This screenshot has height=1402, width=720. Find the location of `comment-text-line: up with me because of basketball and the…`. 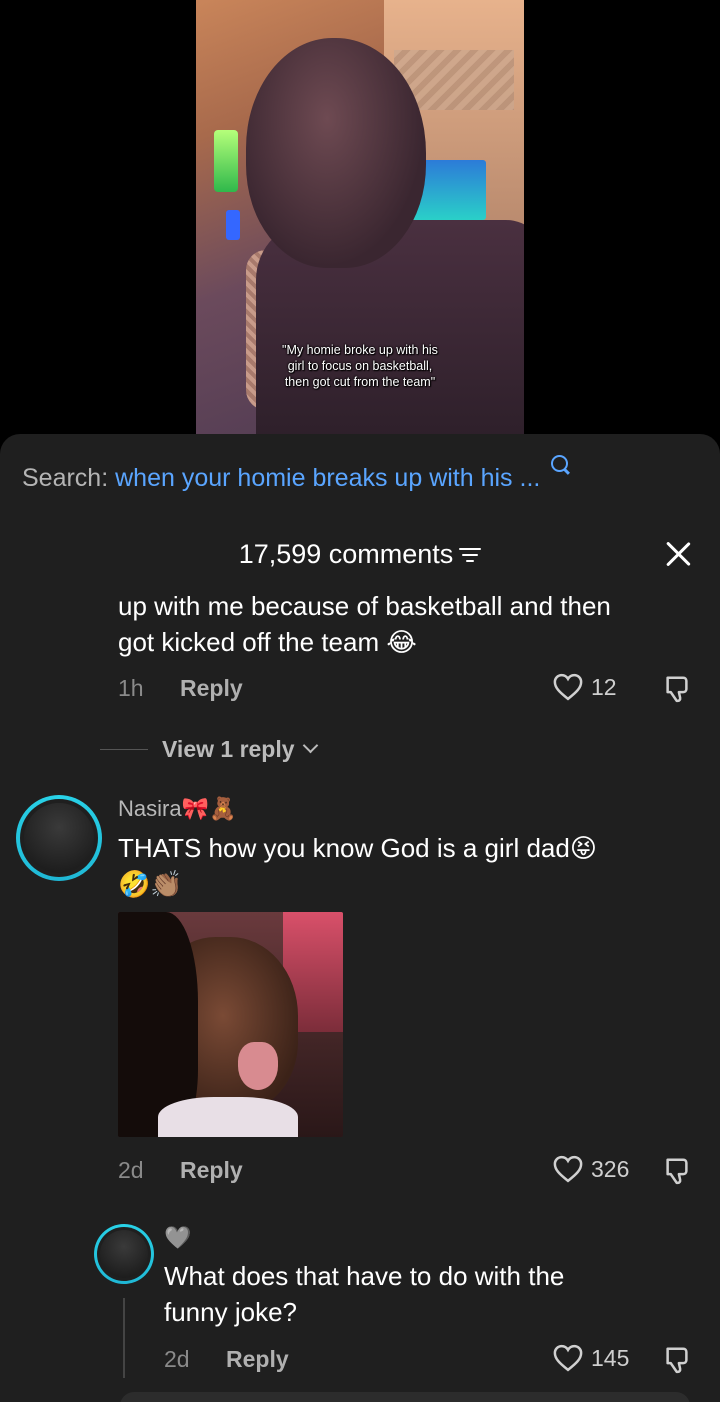

comment-text-line: up with me because of basketball and the… is located at coordinates (364, 606).